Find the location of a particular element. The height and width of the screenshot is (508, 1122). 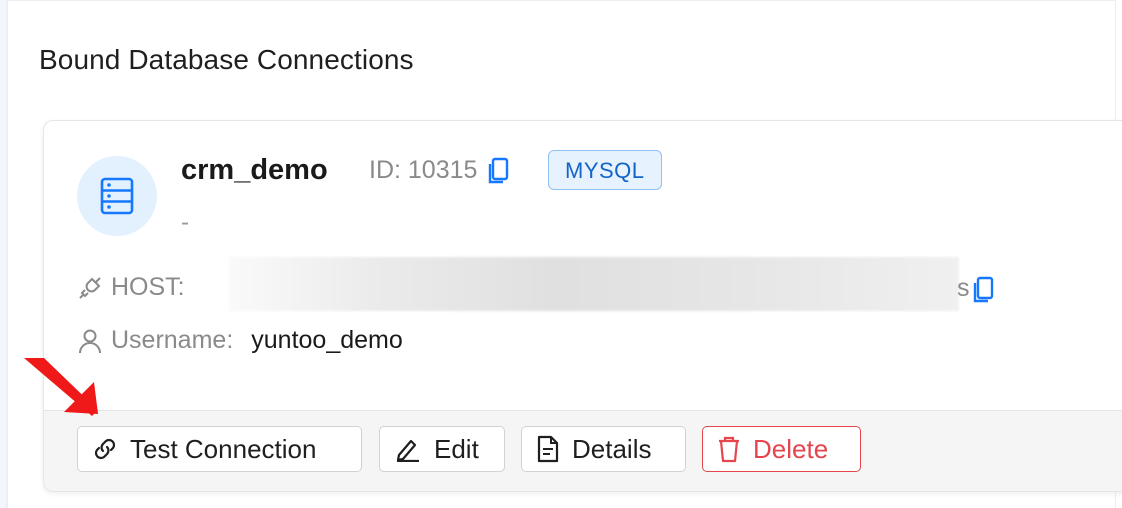

details-label: Details is located at coordinates (612, 448).